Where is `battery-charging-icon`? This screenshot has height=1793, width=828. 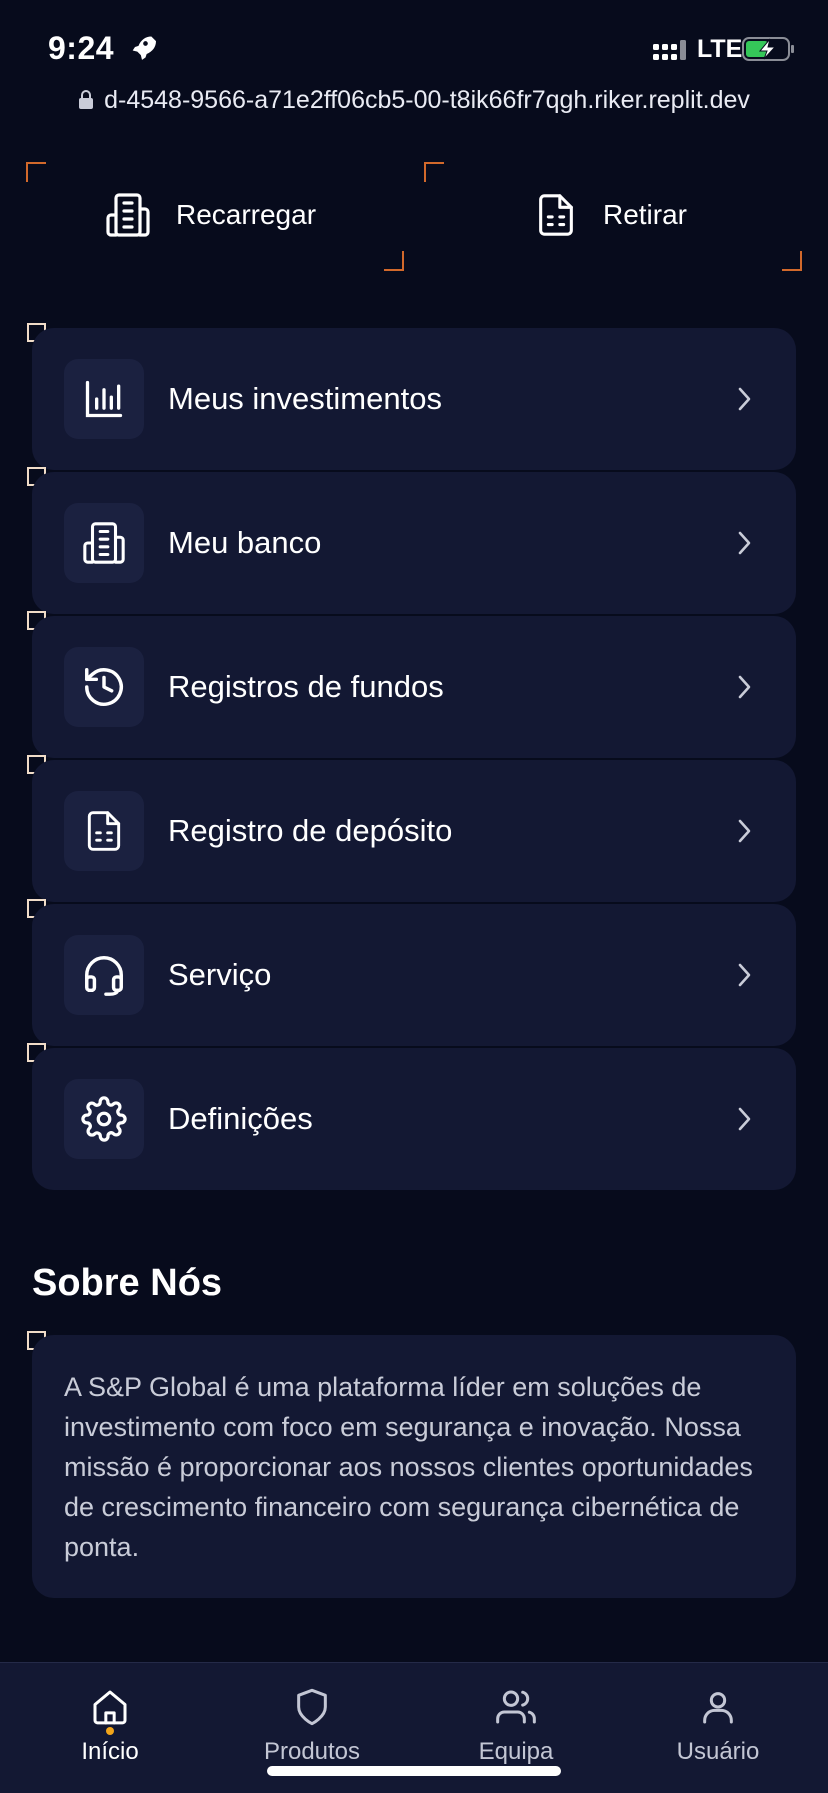 battery-charging-icon is located at coordinates (768, 49).